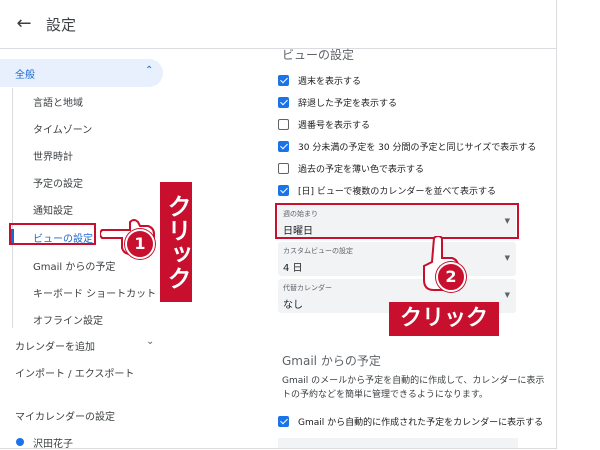 The image size is (600, 450). I want to click on sidebar-item-event-settings: 予定の設定, so click(58, 182).